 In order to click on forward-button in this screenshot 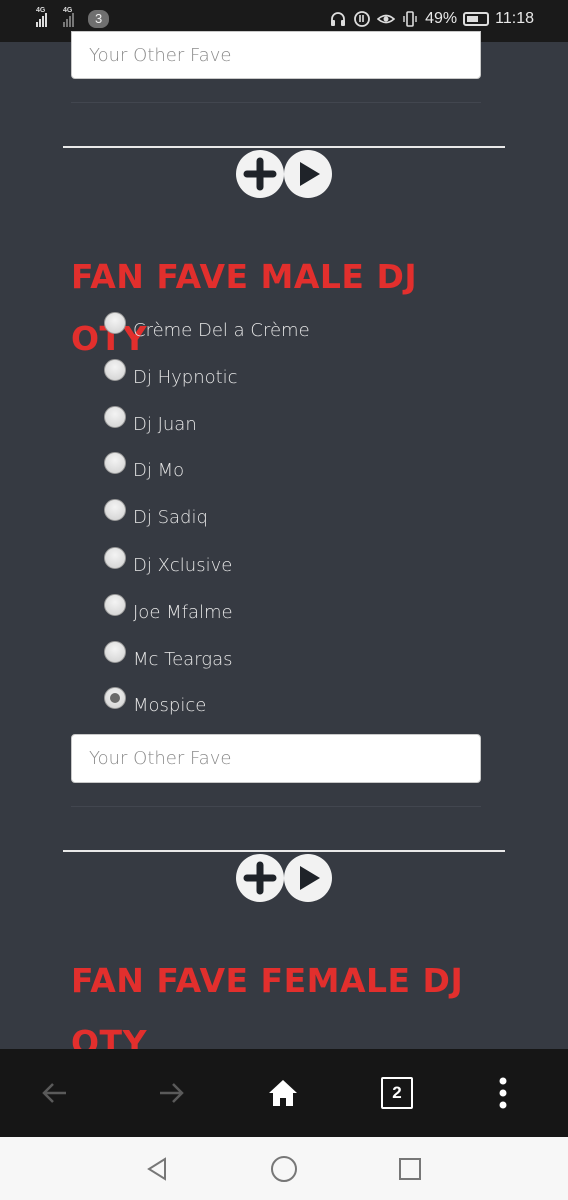, I will do `click(171, 1093)`.